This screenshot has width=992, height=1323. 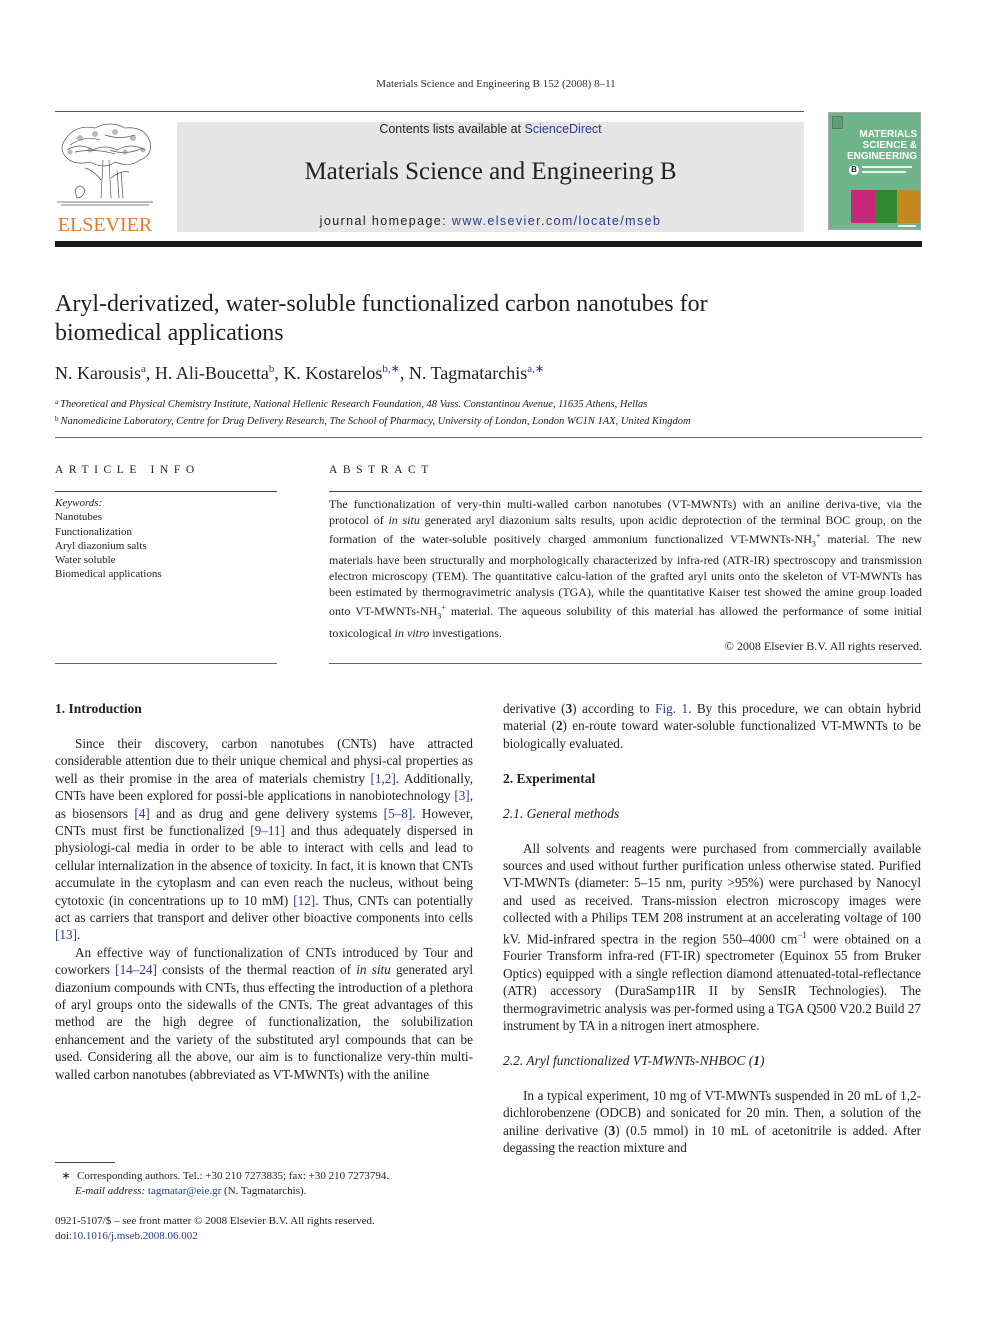 What do you see at coordinates (111, 1190) in the screenshot?
I see `email-label: E-mail address:` at bounding box center [111, 1190].